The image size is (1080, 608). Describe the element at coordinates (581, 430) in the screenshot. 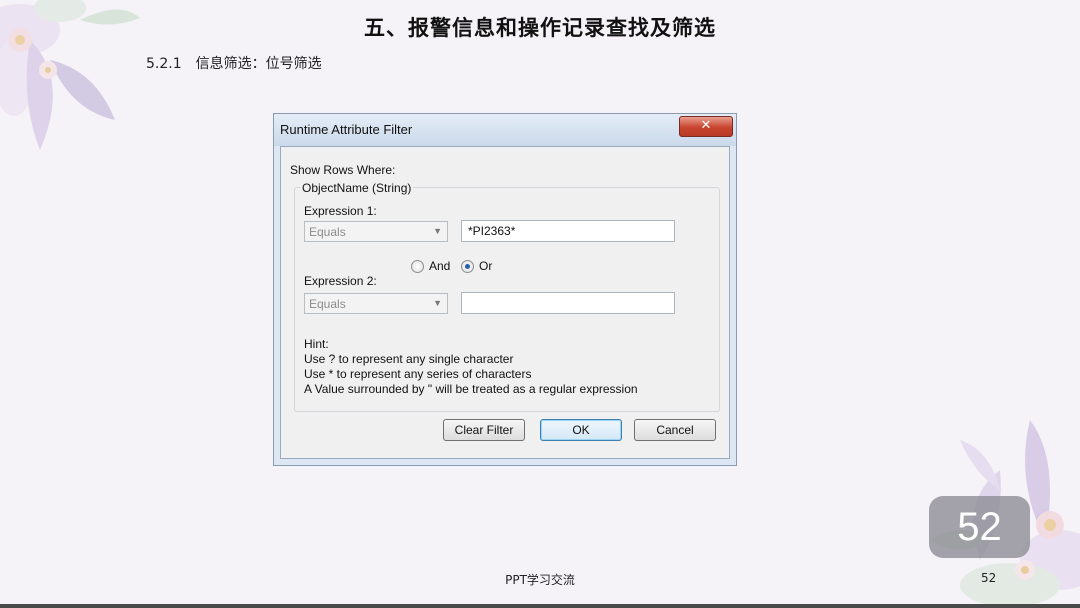

I see `ok-button: OK` at that location.